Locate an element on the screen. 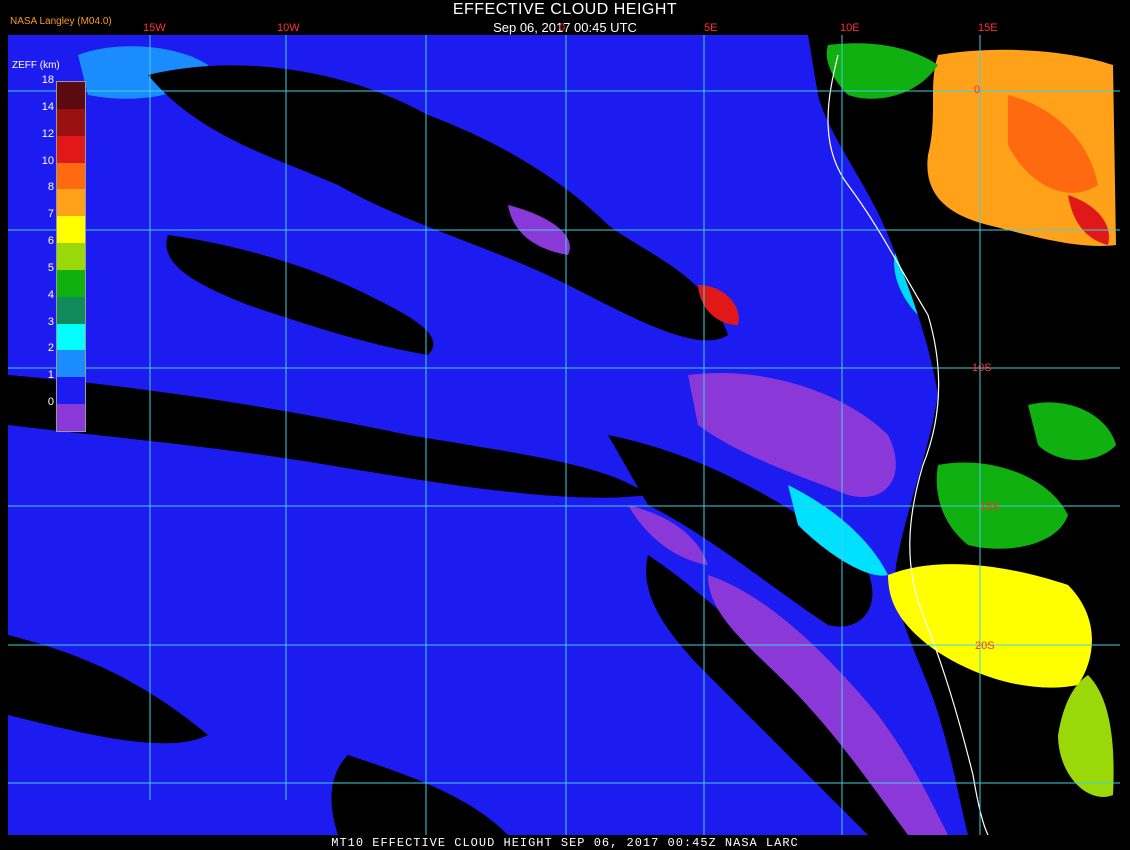 Image resolution: width=1130 pixels, height=850 pixels. legend-label: 6 is located at coordinates (50, 241).